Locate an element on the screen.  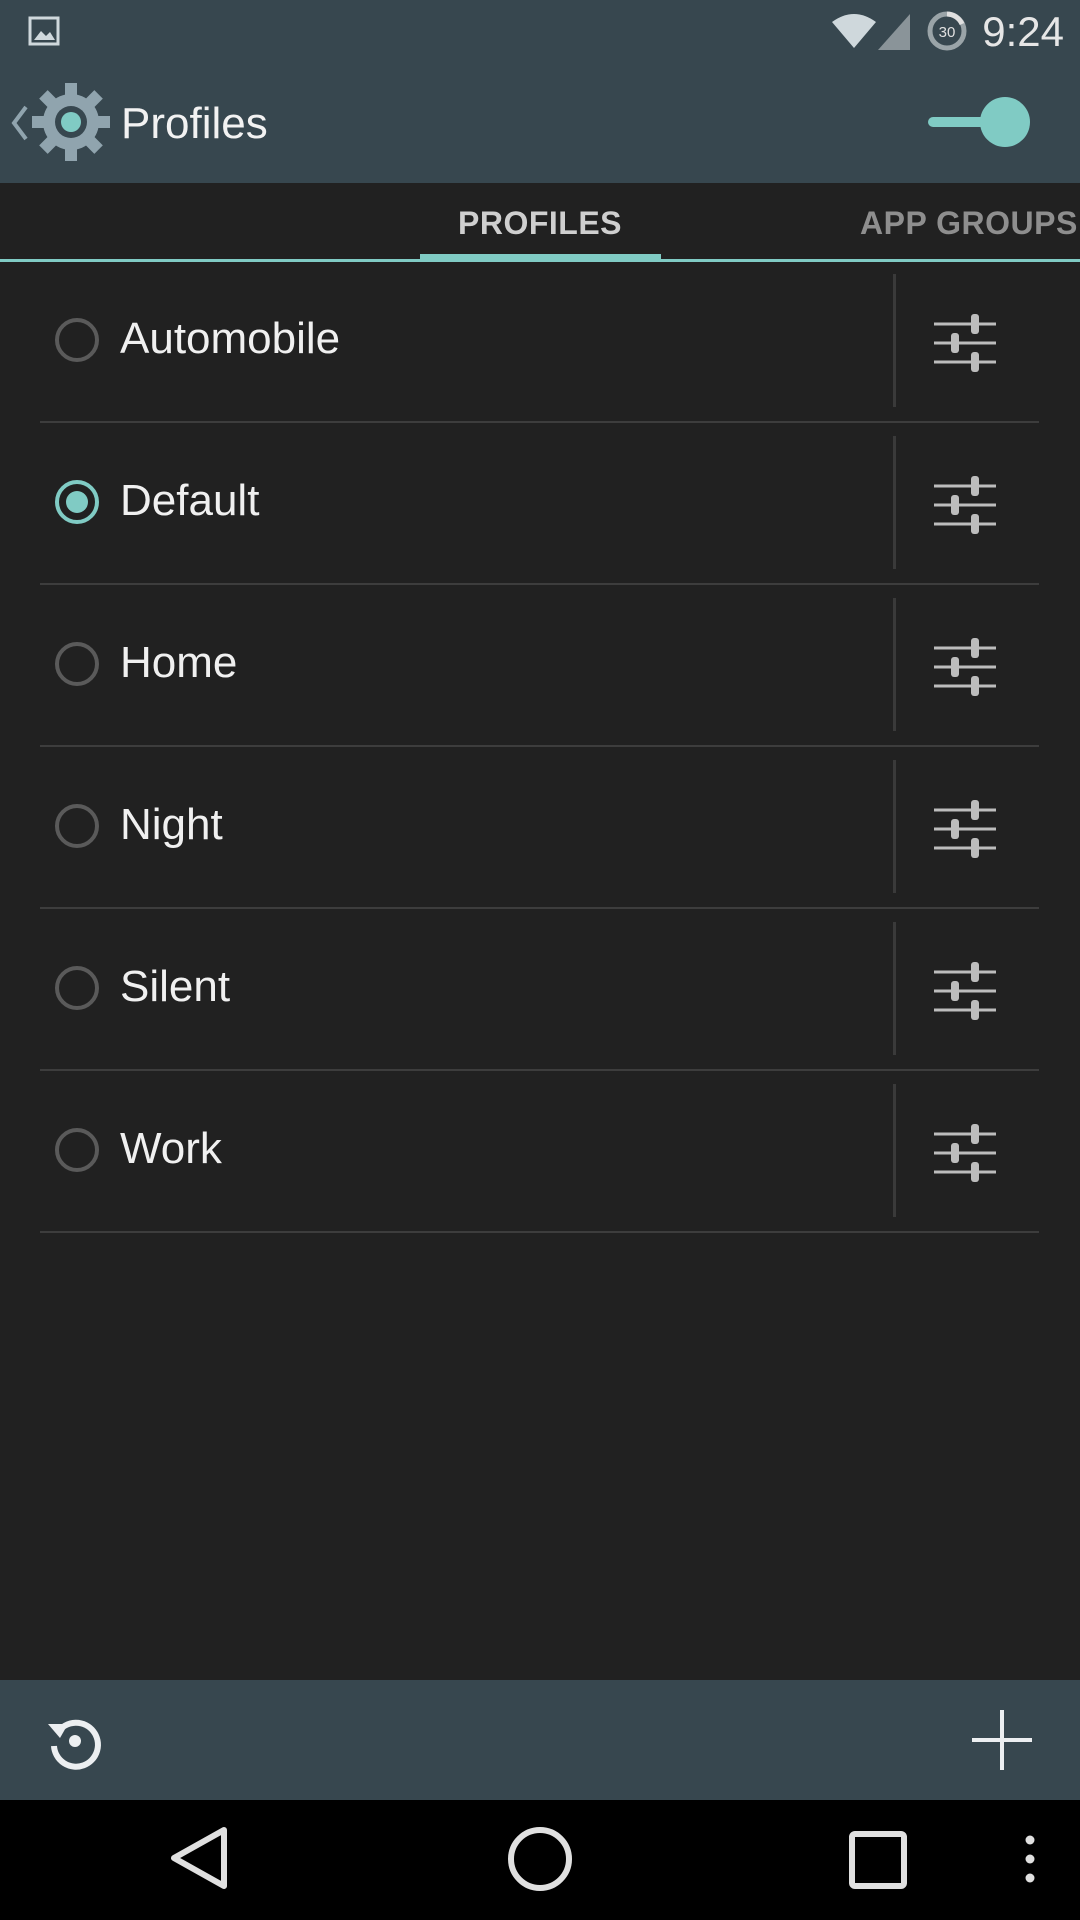
profile-row-automobile: Automobile is located at coordinates (539, 342).